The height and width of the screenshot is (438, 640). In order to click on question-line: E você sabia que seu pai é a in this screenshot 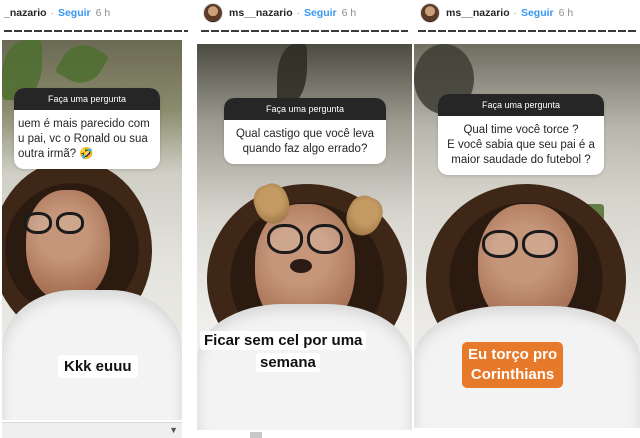, I will do `click(521, 145)`.